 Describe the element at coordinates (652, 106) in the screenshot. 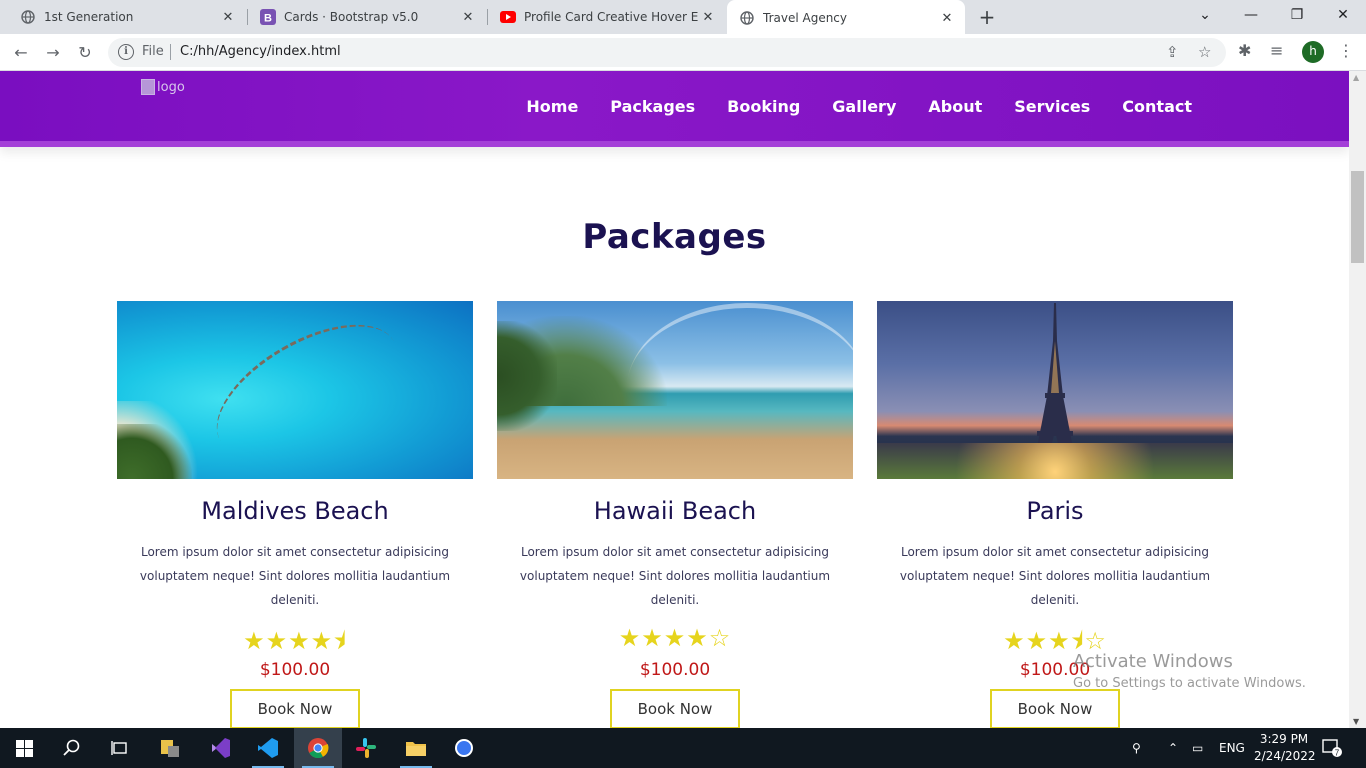

I see `nav-packages: Packages` at that location.